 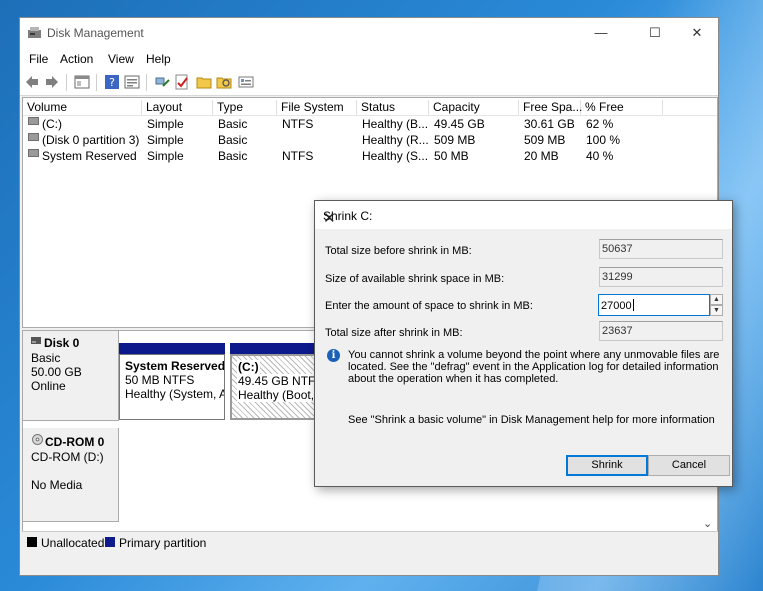 What do you see at coordinates (38, 59) in the screenshot?
I see `menu-file: File` at bounding box center [38, 59].